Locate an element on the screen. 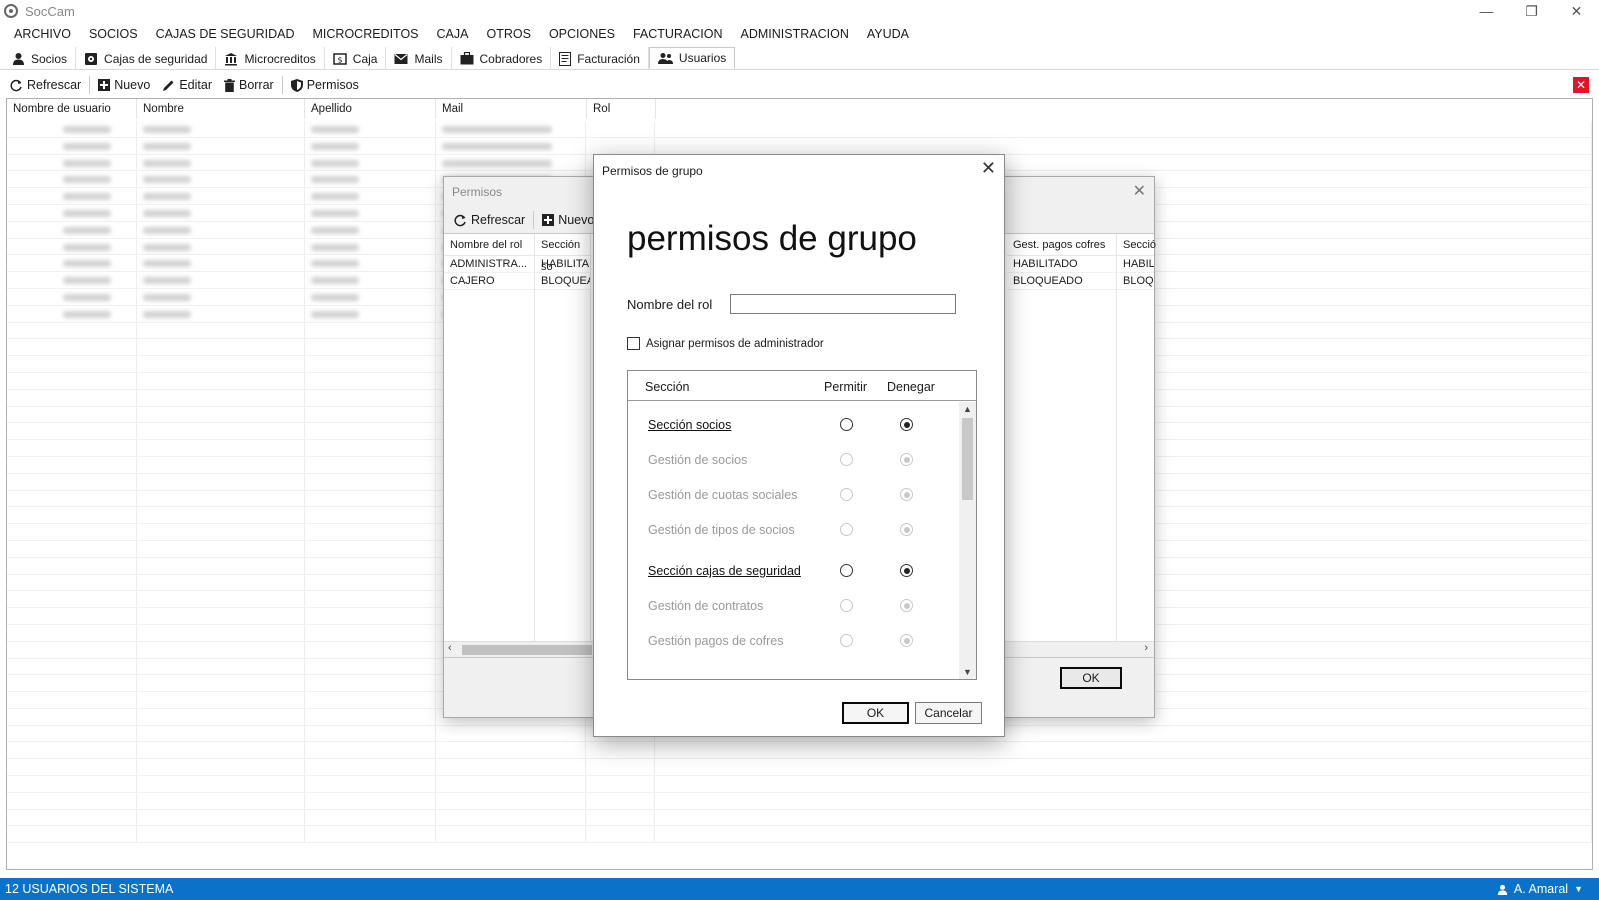 The width and height of the screenshot is (1599, 900). cell-section: BLOQUEA is located at coordinates (562, 281).